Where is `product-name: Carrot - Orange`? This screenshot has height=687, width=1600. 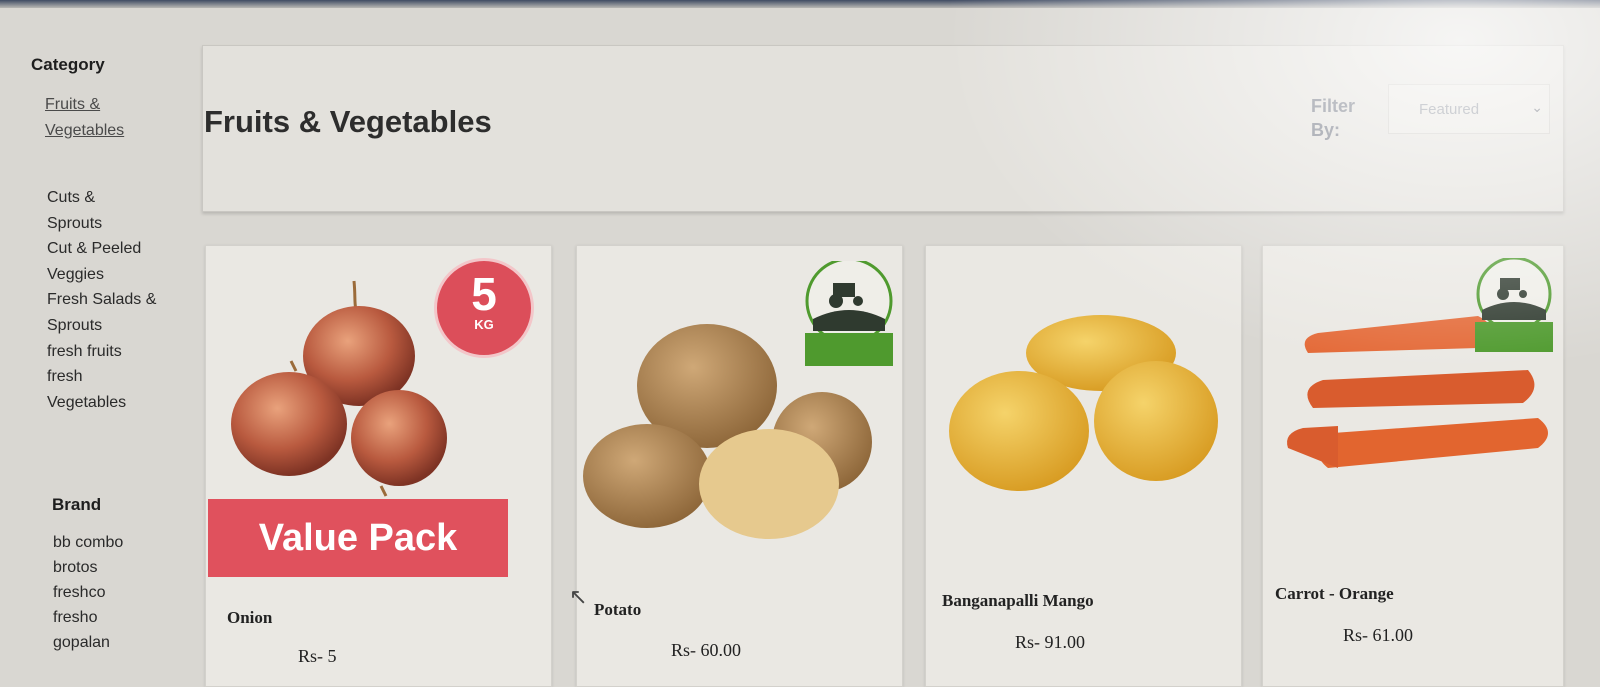
product-name: Carrot - Orange is located at coordinates (1334, 593).